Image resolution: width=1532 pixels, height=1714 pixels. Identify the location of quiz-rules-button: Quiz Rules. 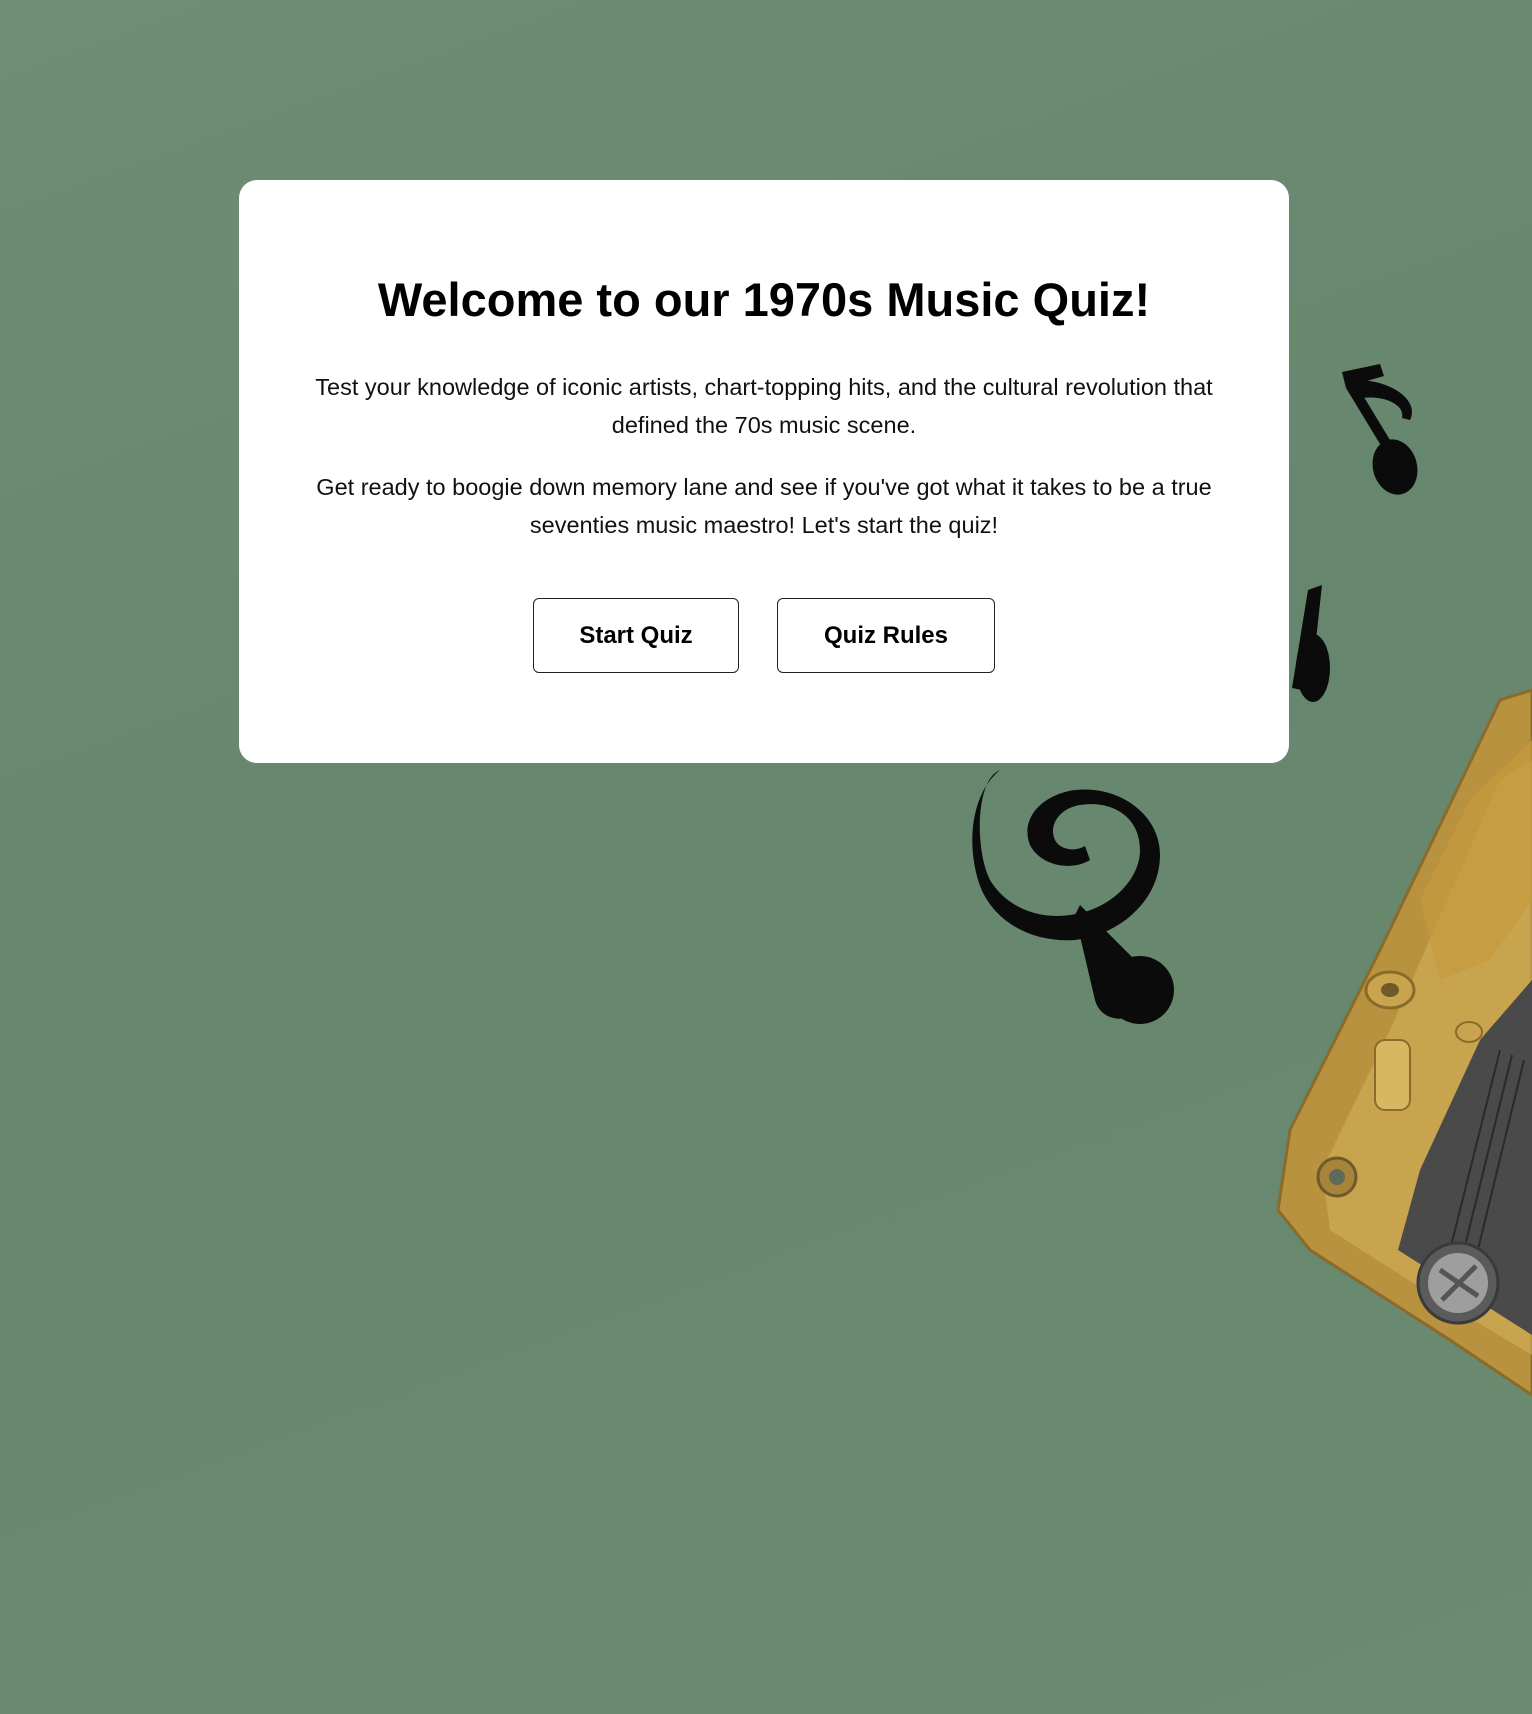
(886, 636).